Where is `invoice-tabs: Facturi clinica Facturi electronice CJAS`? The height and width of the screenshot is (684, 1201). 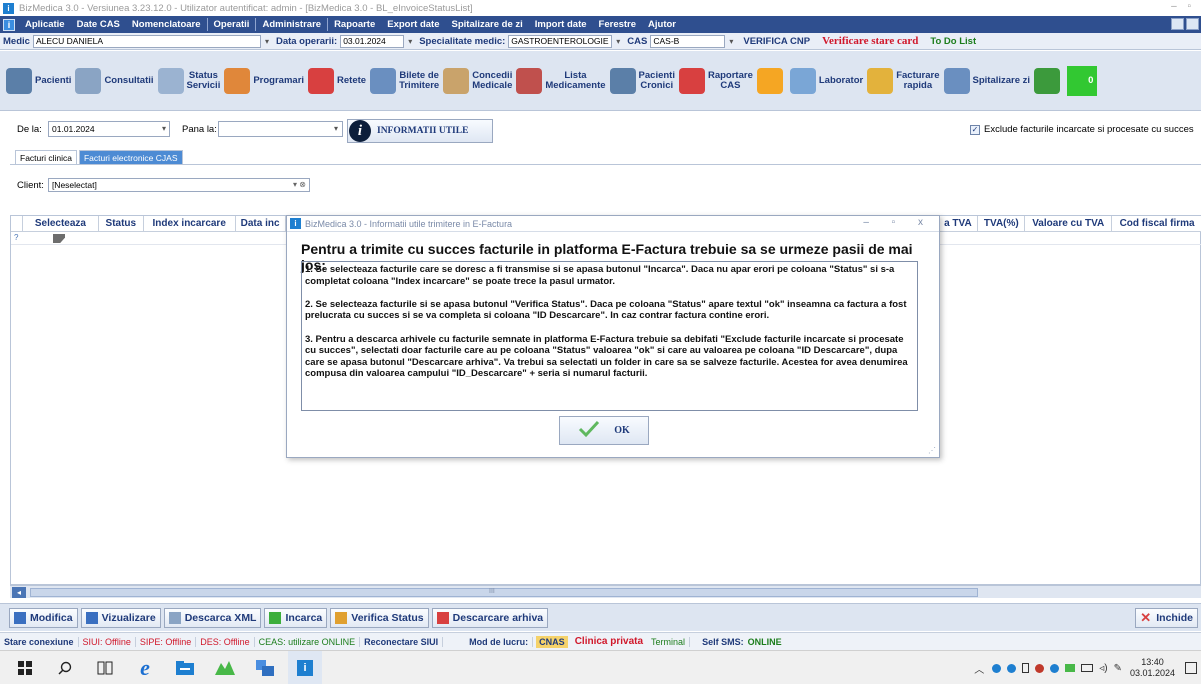
invoice-tabs: Facturi clinica Facturi electronice CJAS is located at coordinates (100, 157).